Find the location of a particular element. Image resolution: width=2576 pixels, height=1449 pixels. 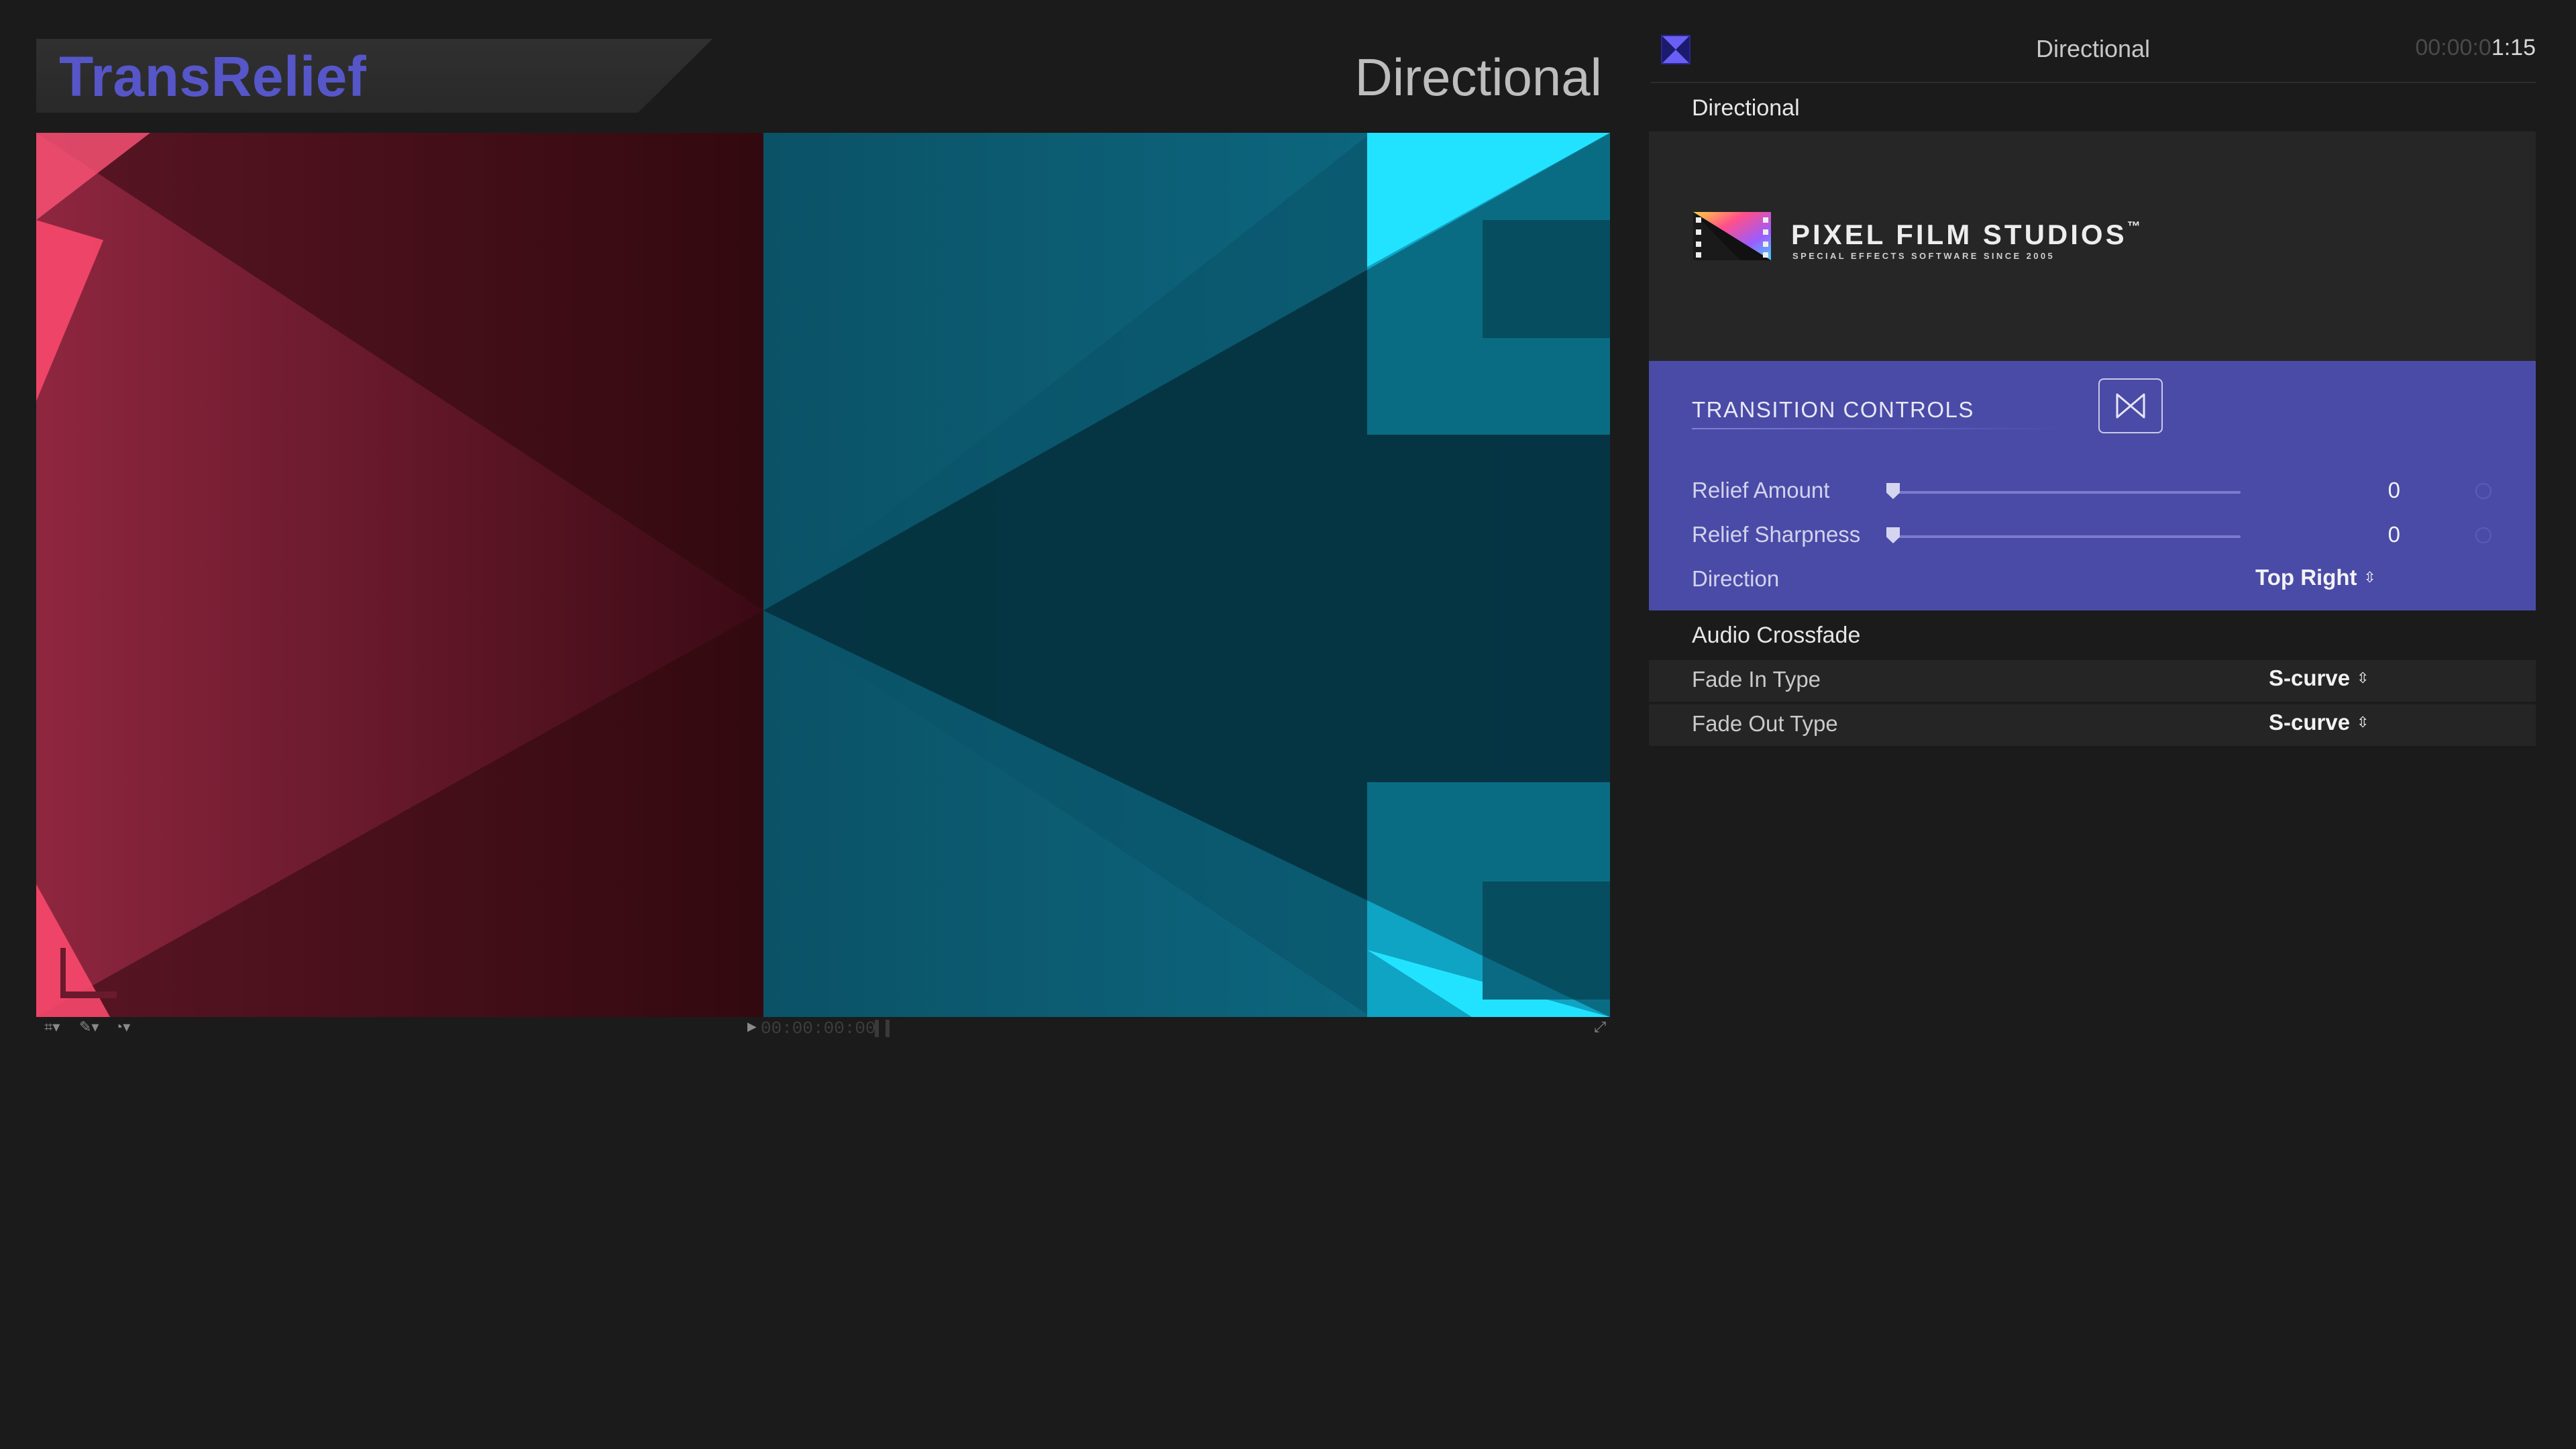

direction-row: Direction Top Right ⇳ is located at coordinates (2092, 579).